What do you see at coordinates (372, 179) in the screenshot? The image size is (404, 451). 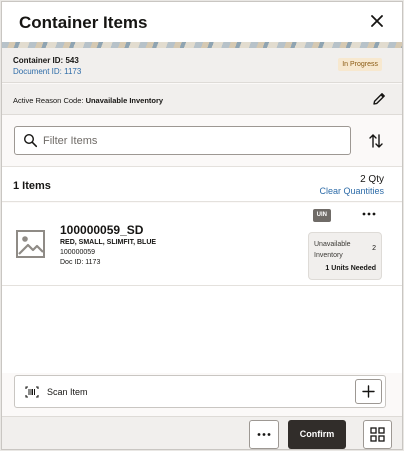 I see `total-qty: 2 Qty` at bounding box center [372, 179].